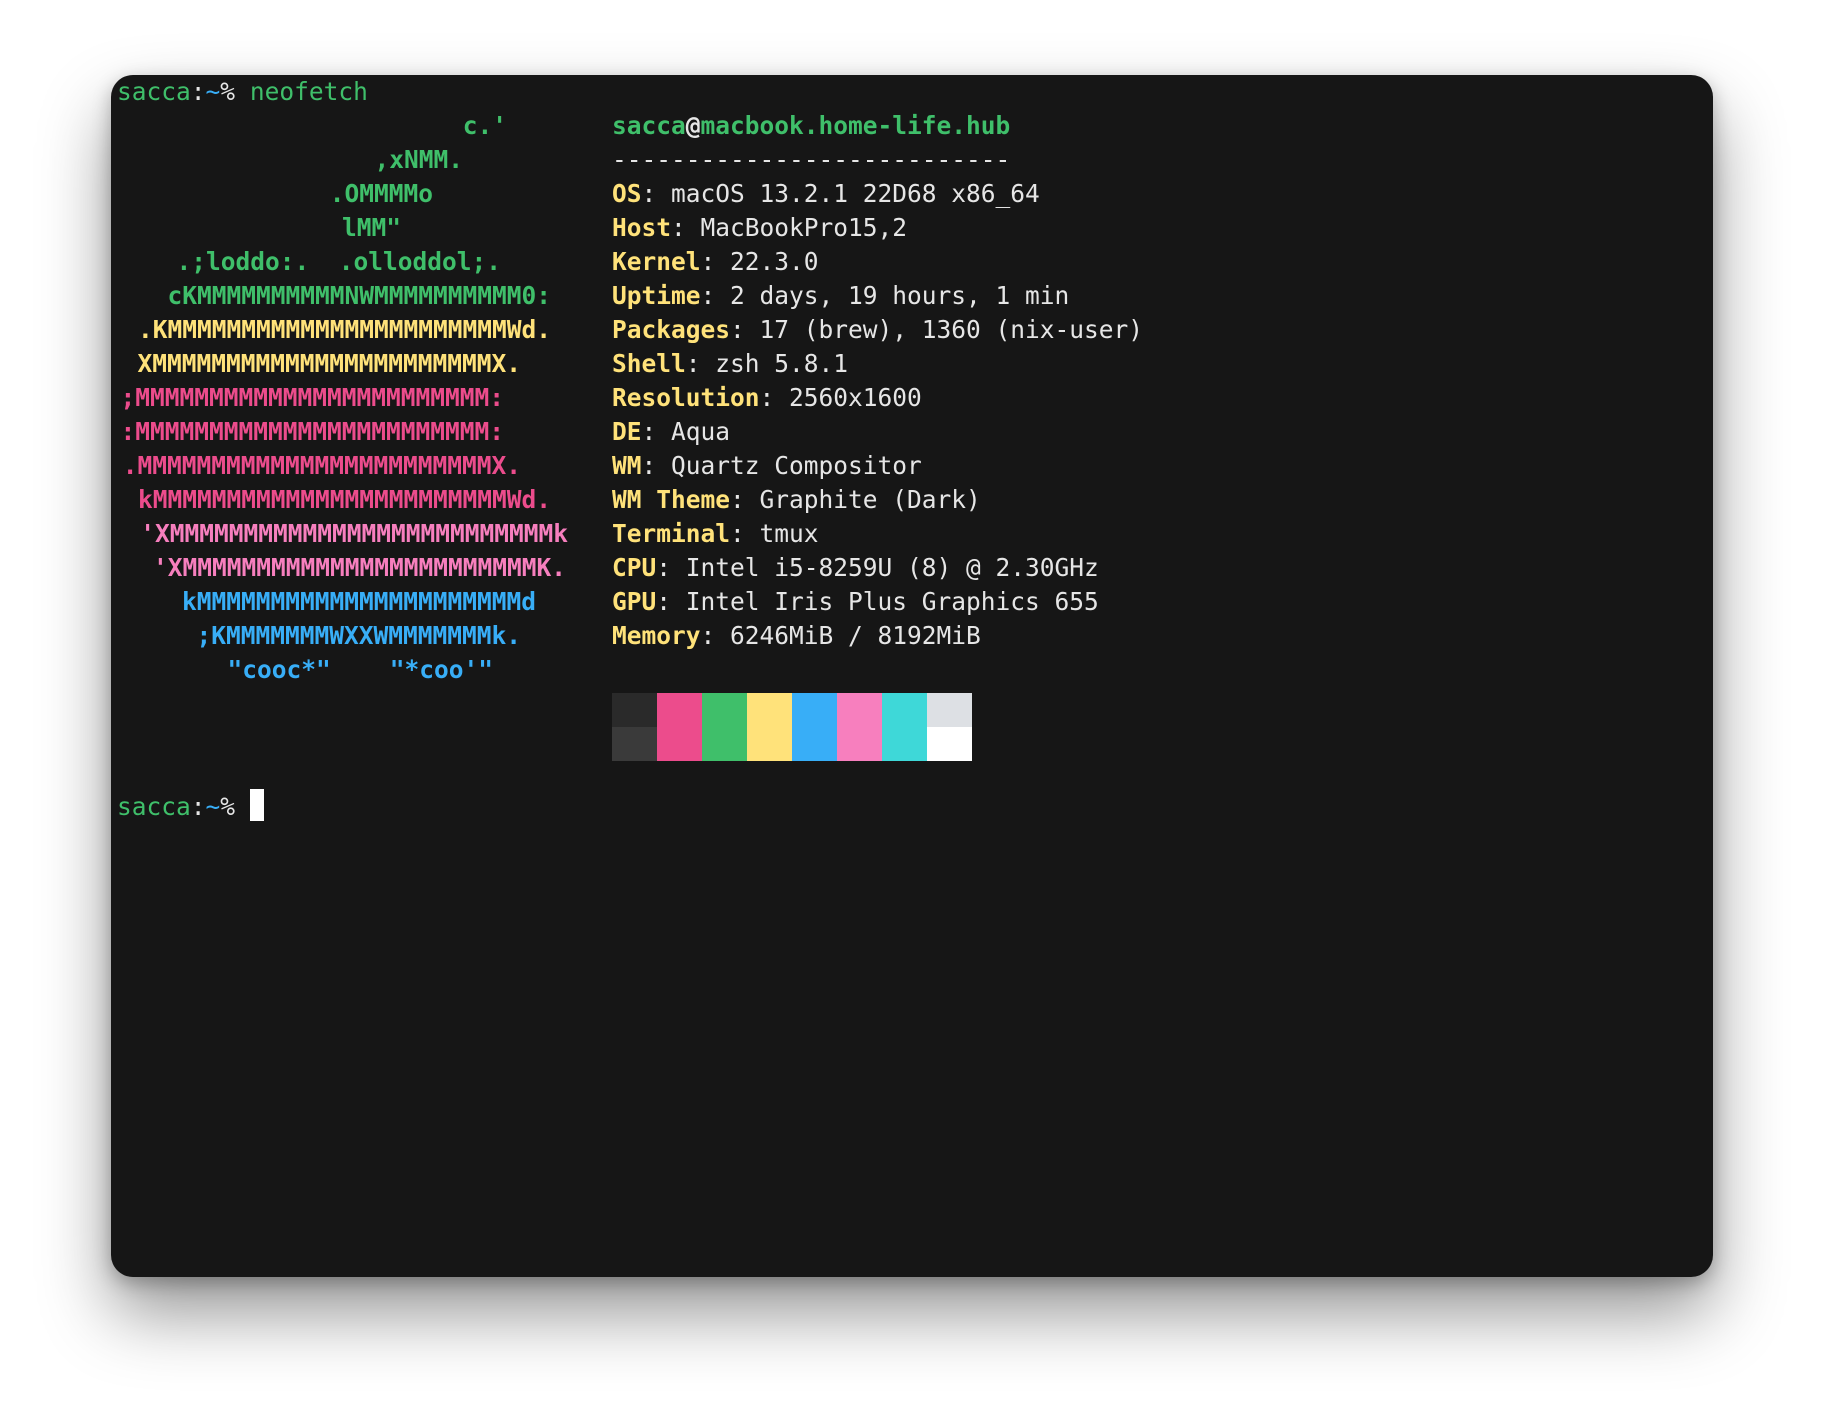  I want to click on info-item: Kernel: 22.3.0, so click(715, 261).